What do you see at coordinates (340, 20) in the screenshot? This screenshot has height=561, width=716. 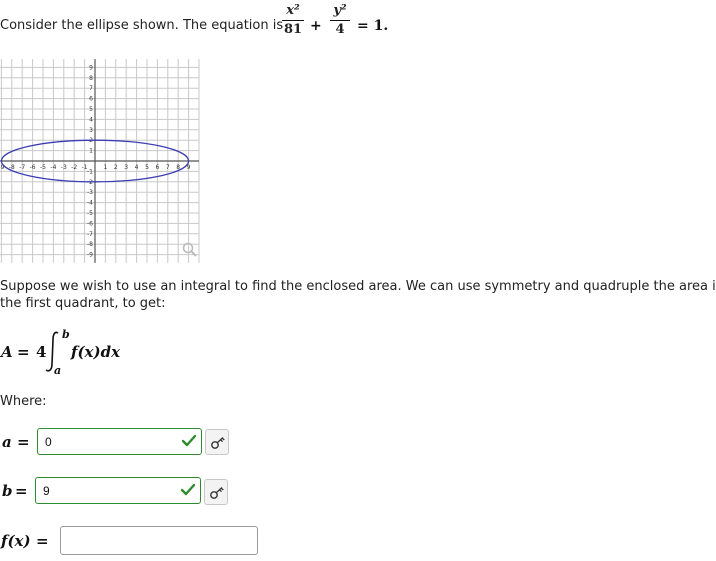 I see `y-fraction: y² 4` at bounding box center [340, 20].